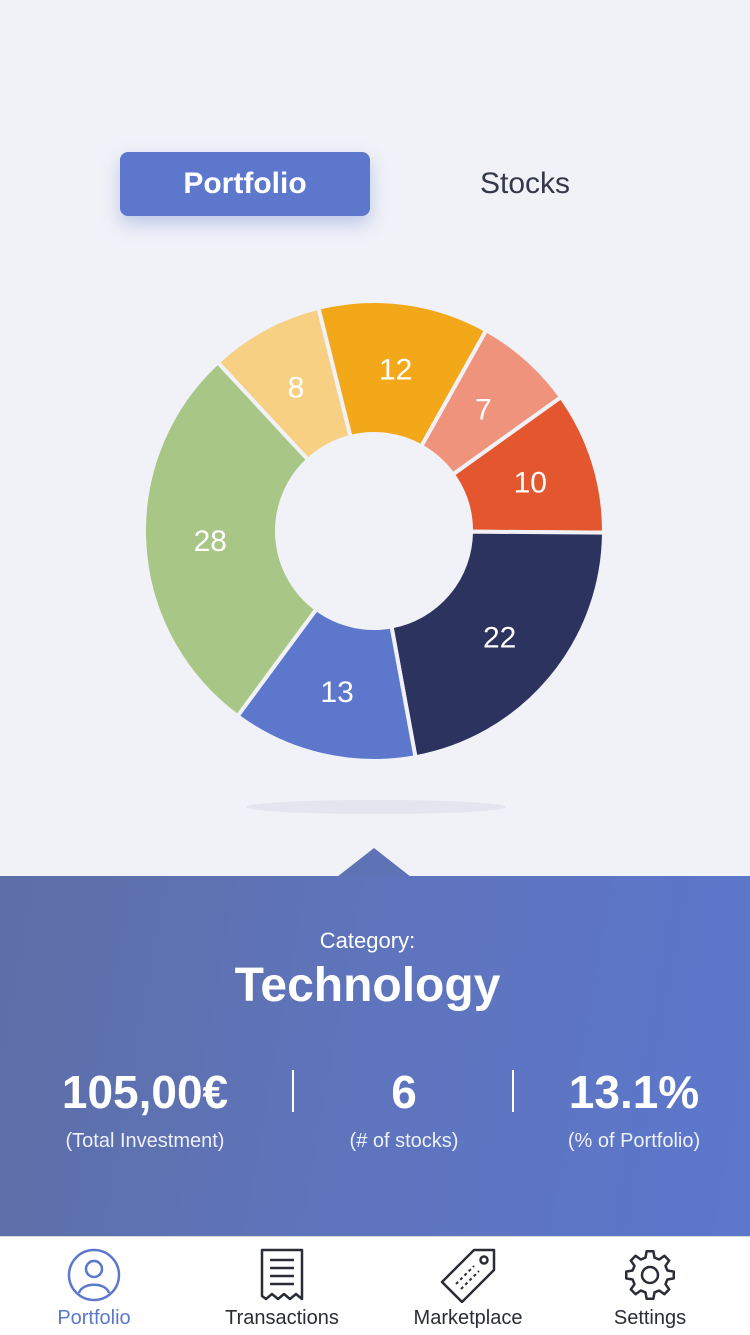  What do you see at coordinates (650, 1318) in the screenshot?
I see `tabbar-label: Settings` at bounding box center [650, 1318].